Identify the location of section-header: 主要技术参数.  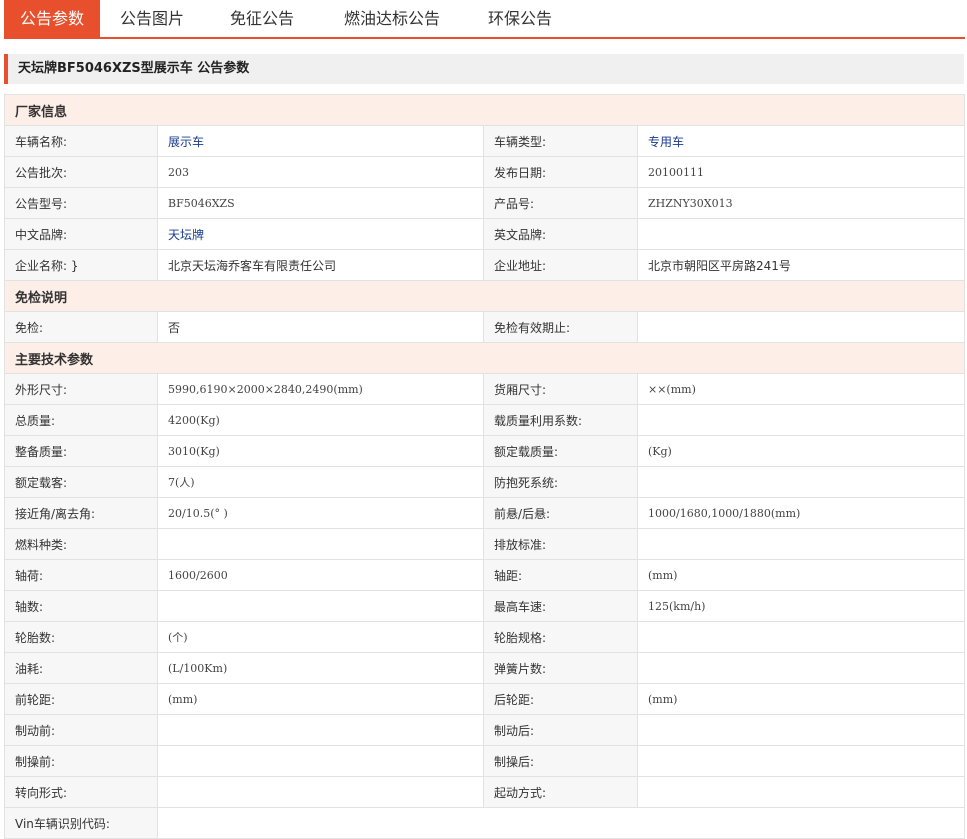
(484, 358).